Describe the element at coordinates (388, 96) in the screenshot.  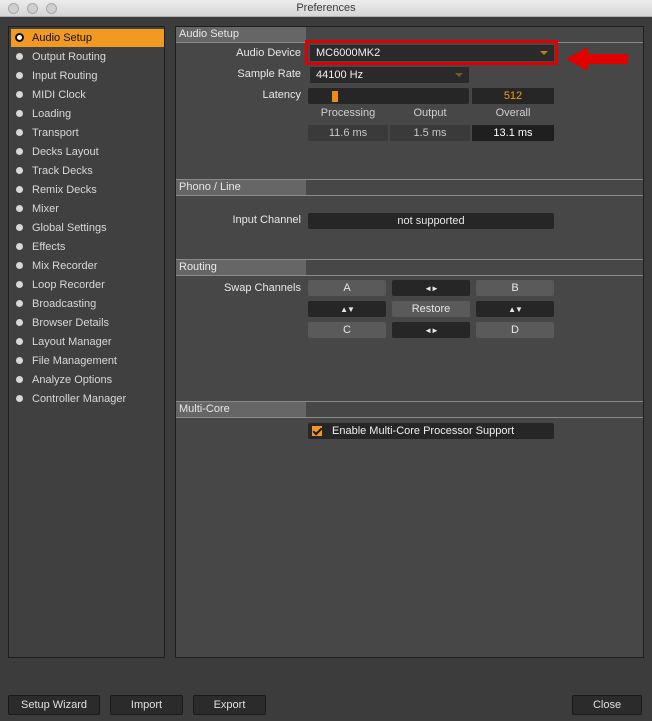
I see `latency-slider` at that location.